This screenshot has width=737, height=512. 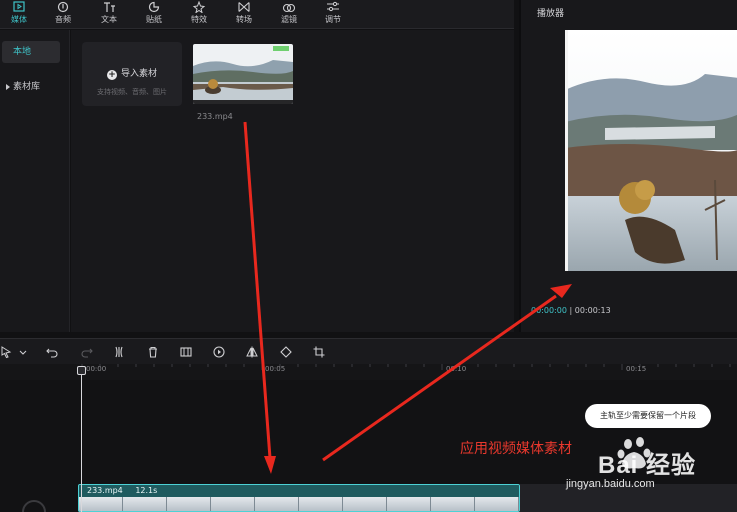 What do you see at coordinates (333, 7) in the screenshot?
I see `adjust-icon` at bounding box center [333, 7].